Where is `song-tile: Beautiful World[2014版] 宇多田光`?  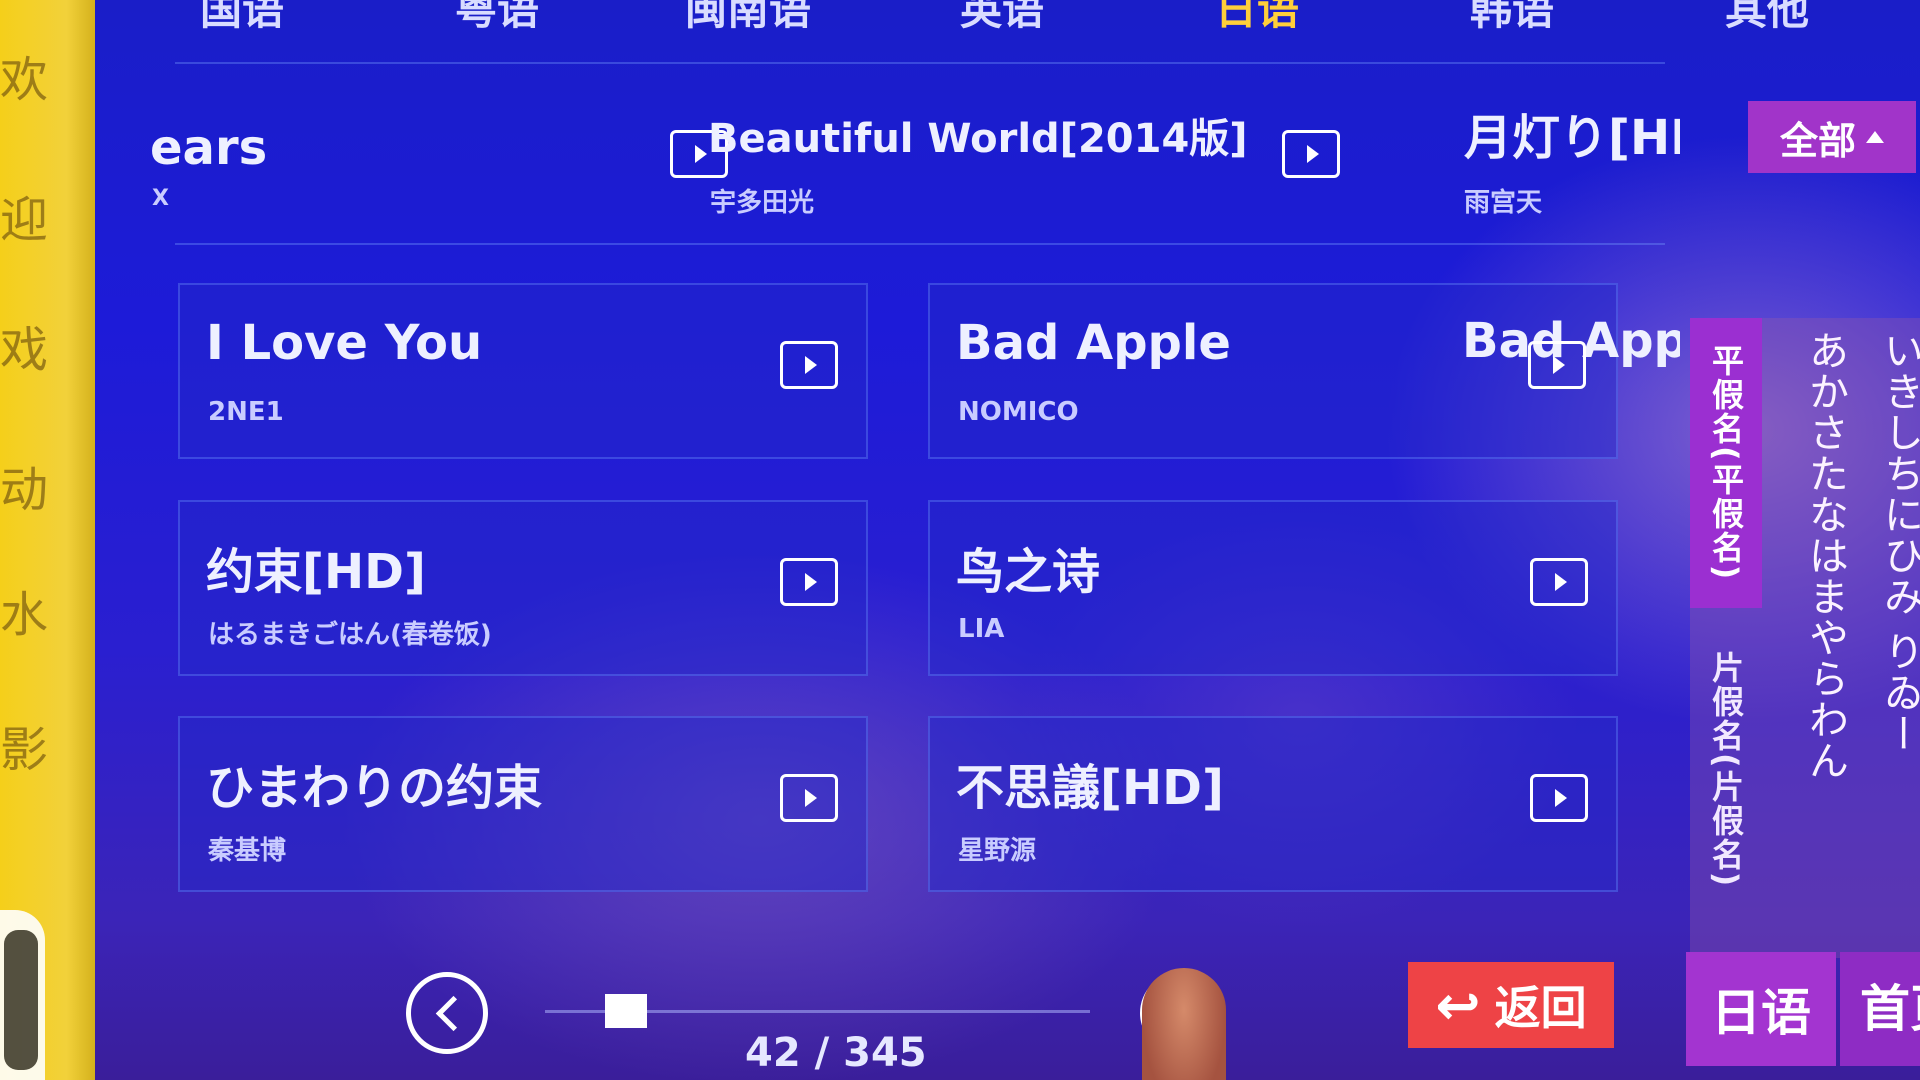
song-tile: Beautiful World[2014版] 宇多田光 is located at coordinates (1025, 178).